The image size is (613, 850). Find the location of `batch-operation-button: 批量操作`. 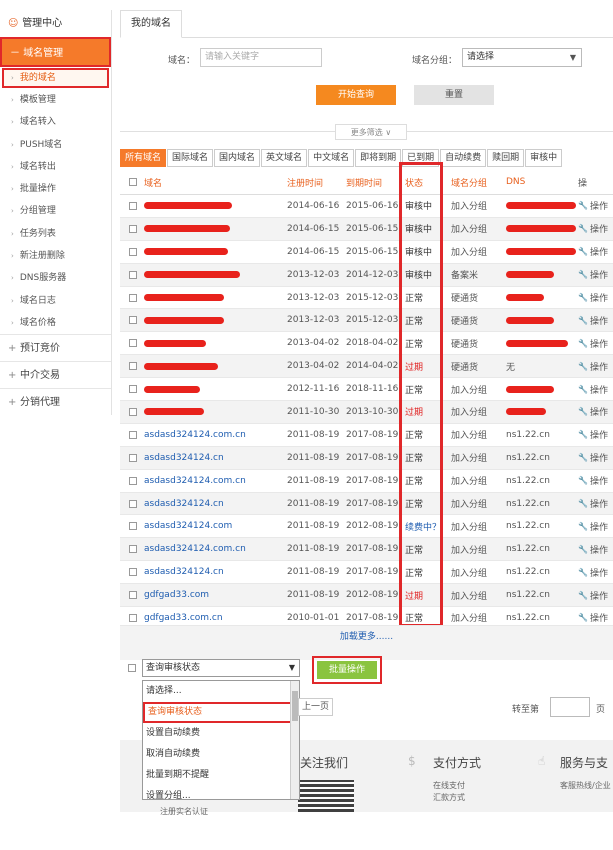

batch-operation-button: 批量操作 is located at coordinates (347, 670).